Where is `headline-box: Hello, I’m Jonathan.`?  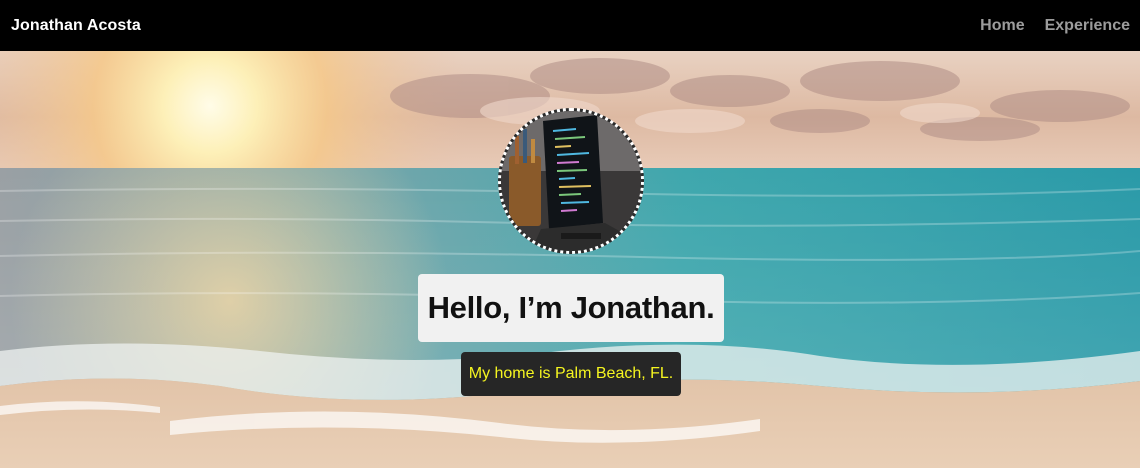 headline-box: Hello, I’m Jonathan. is located at coordinates (571, 308).